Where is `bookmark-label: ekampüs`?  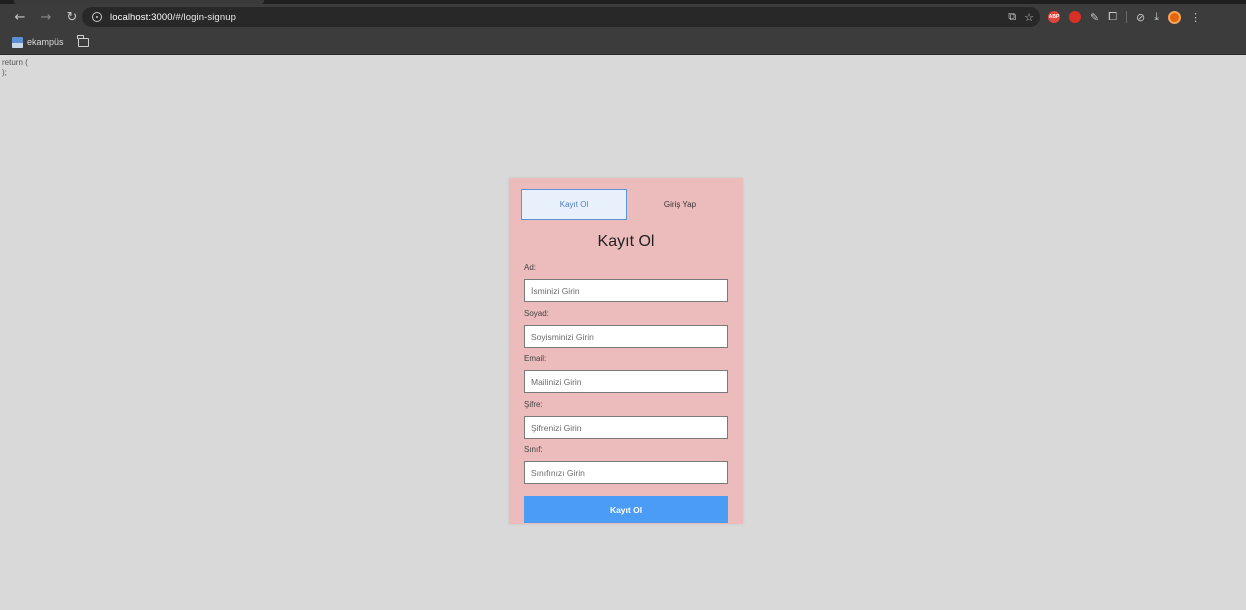
bookmark-label: ekampüs is located at coordinates (45, 42).